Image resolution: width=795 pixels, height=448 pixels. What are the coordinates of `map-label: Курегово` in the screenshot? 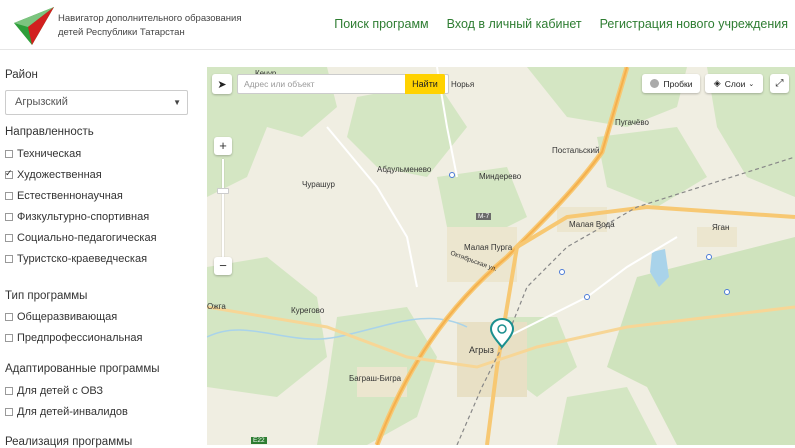 It's located at (308, 310).